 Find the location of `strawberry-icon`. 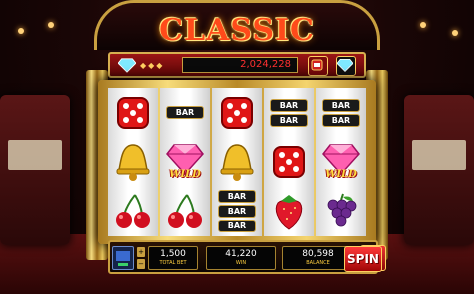

strawberry-icon is located at coordinates (289, 211).